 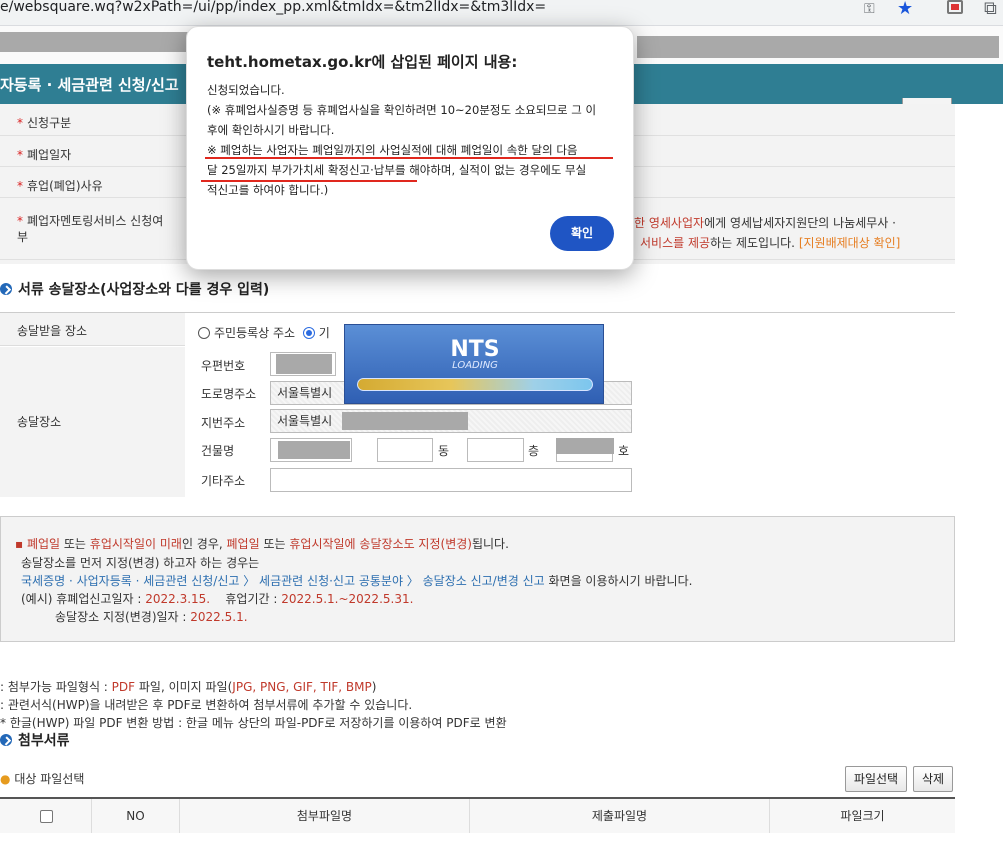 I want to click on select-all-cell, so click(x=46, y=816).